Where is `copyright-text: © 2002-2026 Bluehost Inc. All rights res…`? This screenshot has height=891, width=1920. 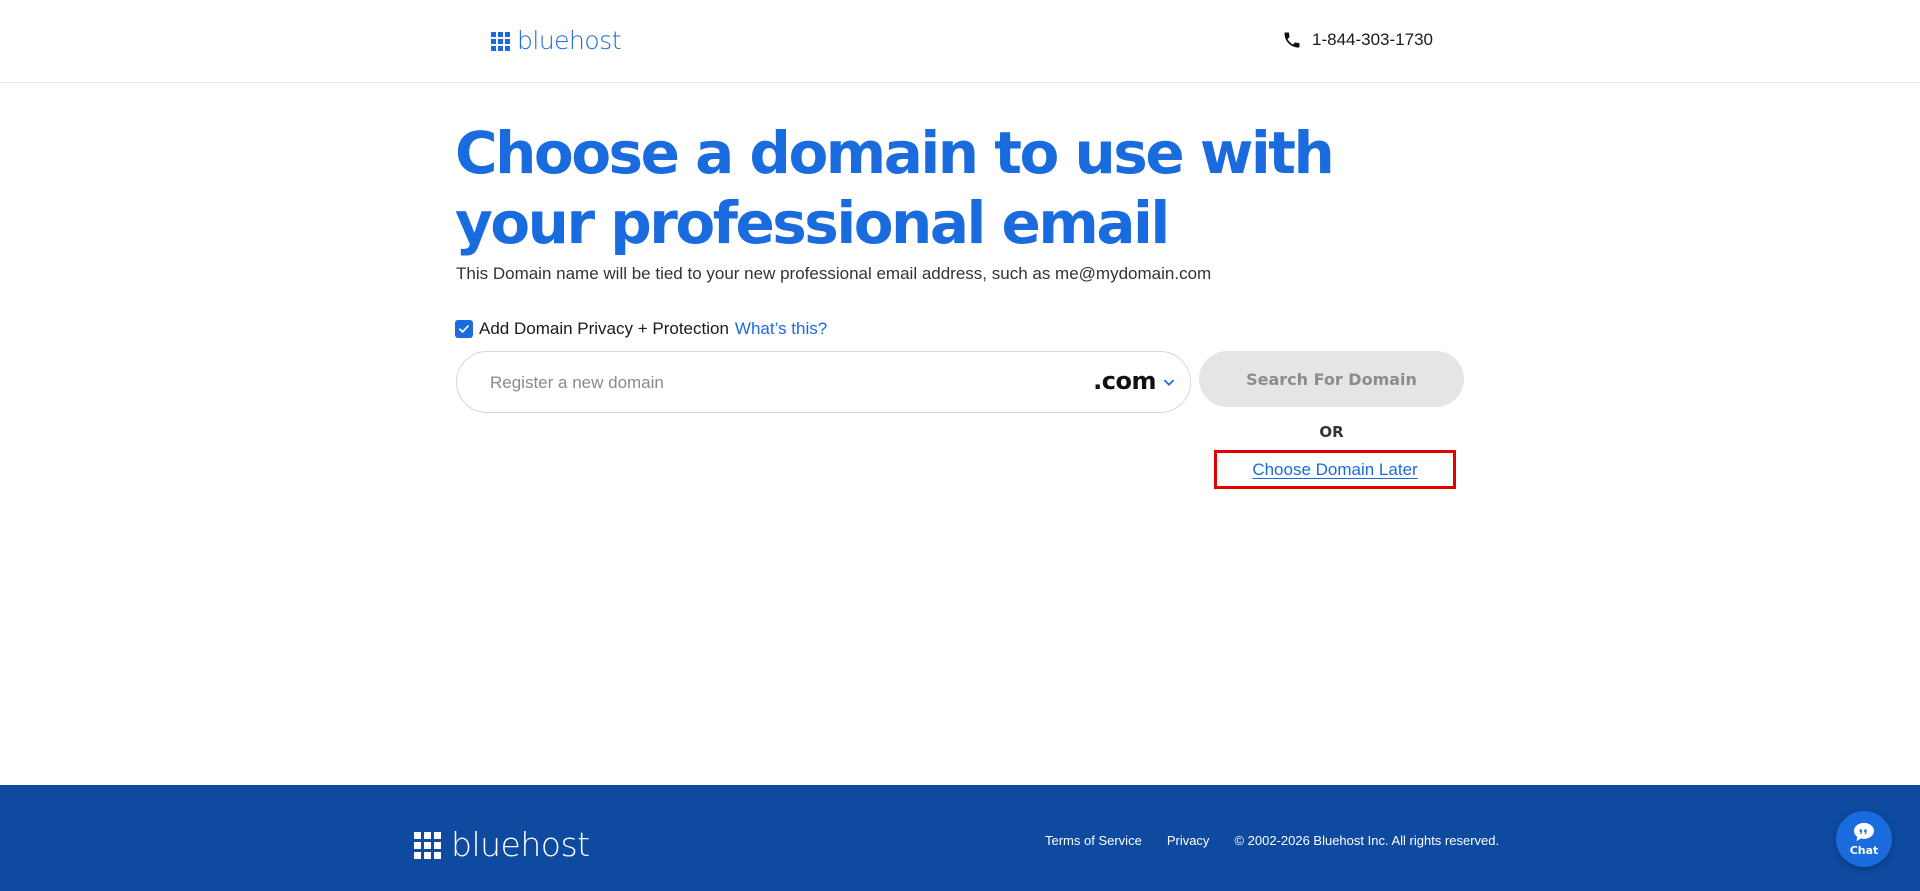
copyright-text: © 2002-2026 Bluehost Inc. All rights res… is located at coordinates (1367, 840).